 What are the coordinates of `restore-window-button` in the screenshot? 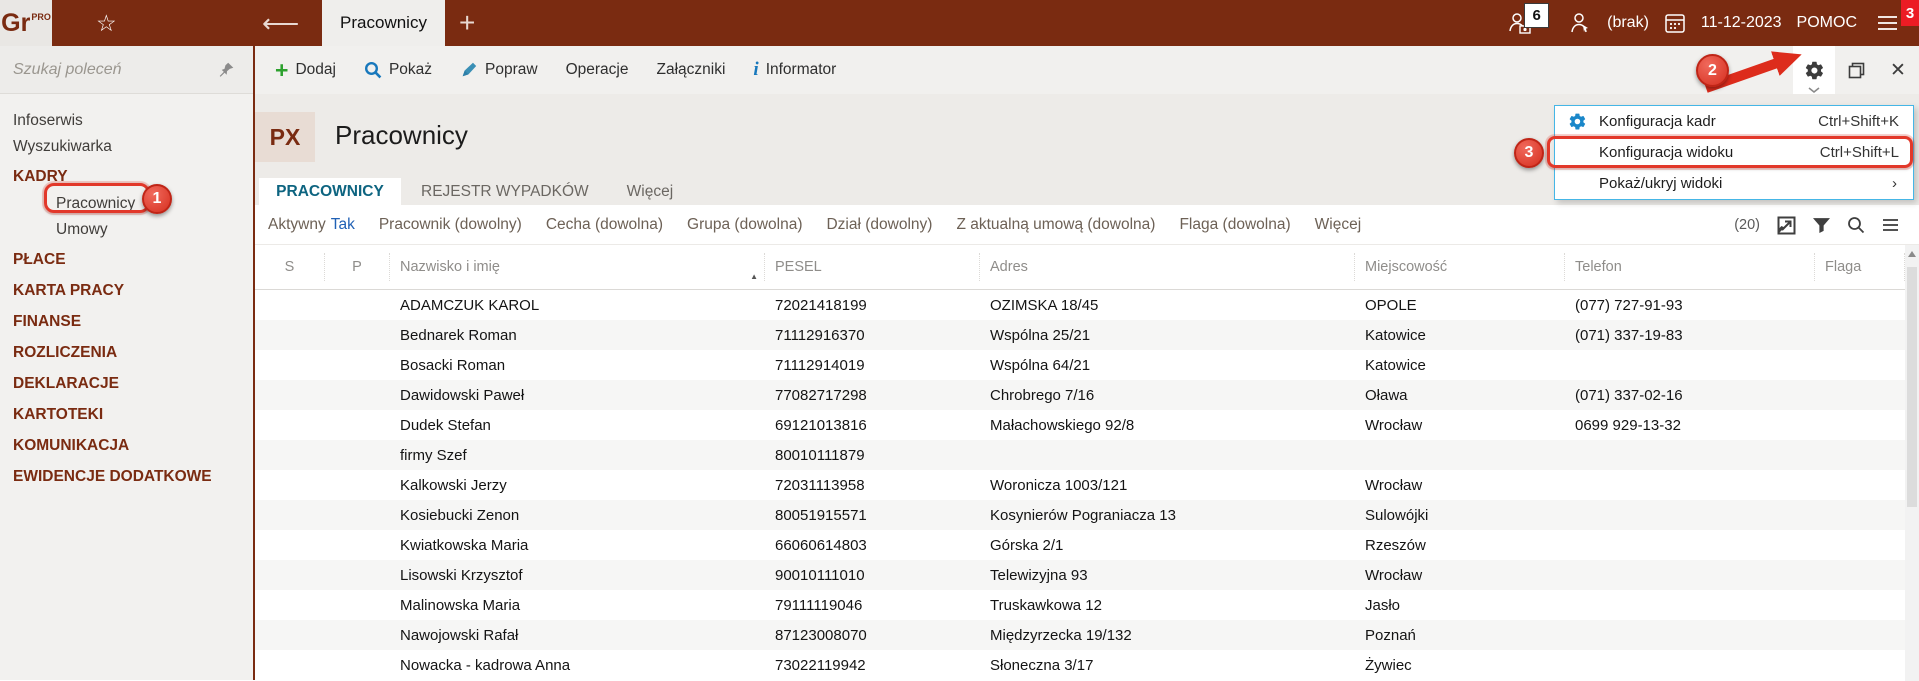 It's located at (1856, 70).